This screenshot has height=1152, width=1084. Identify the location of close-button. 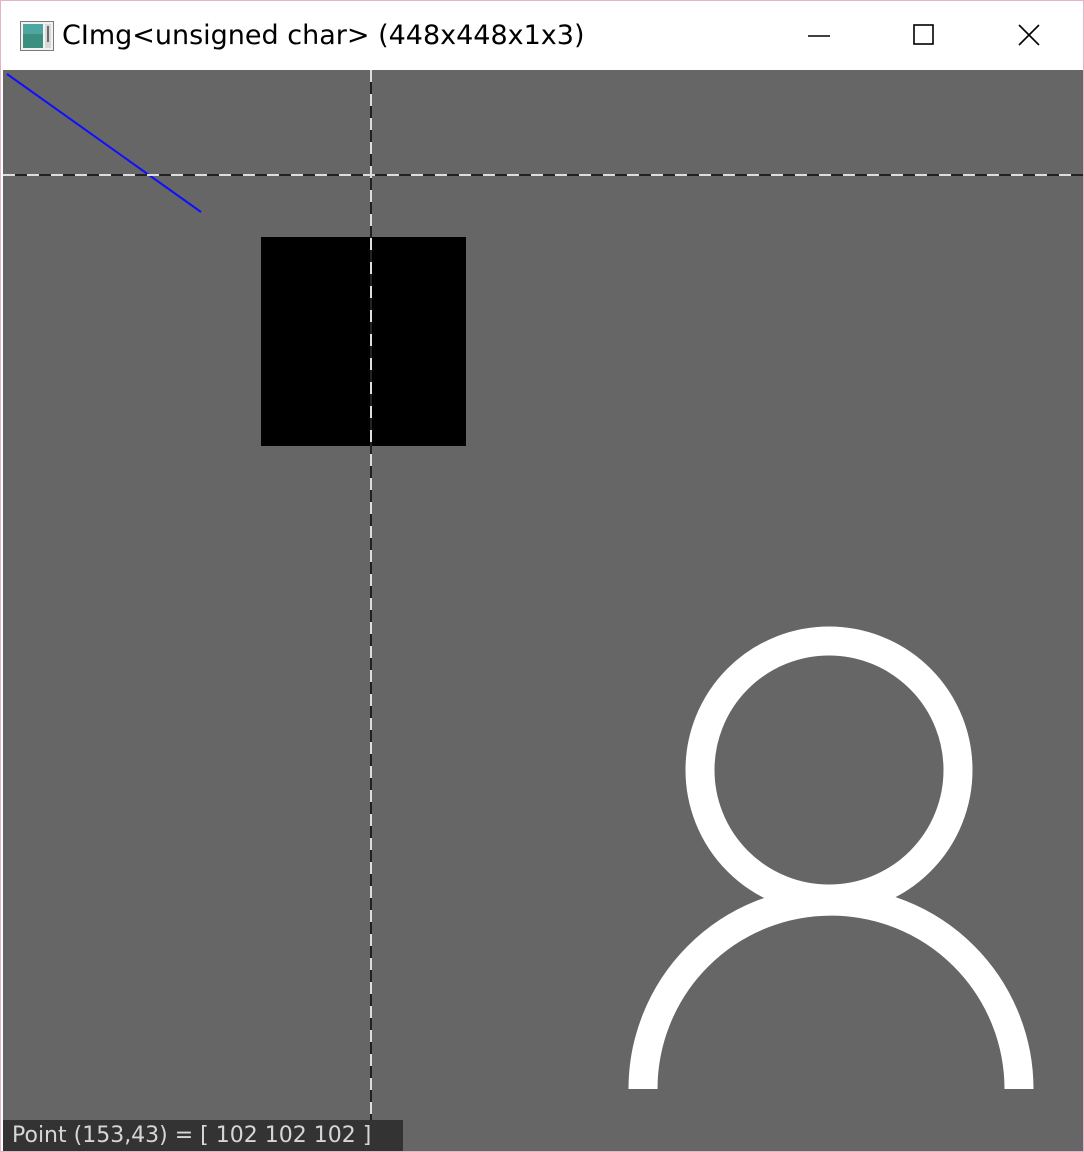
(1029, 35).